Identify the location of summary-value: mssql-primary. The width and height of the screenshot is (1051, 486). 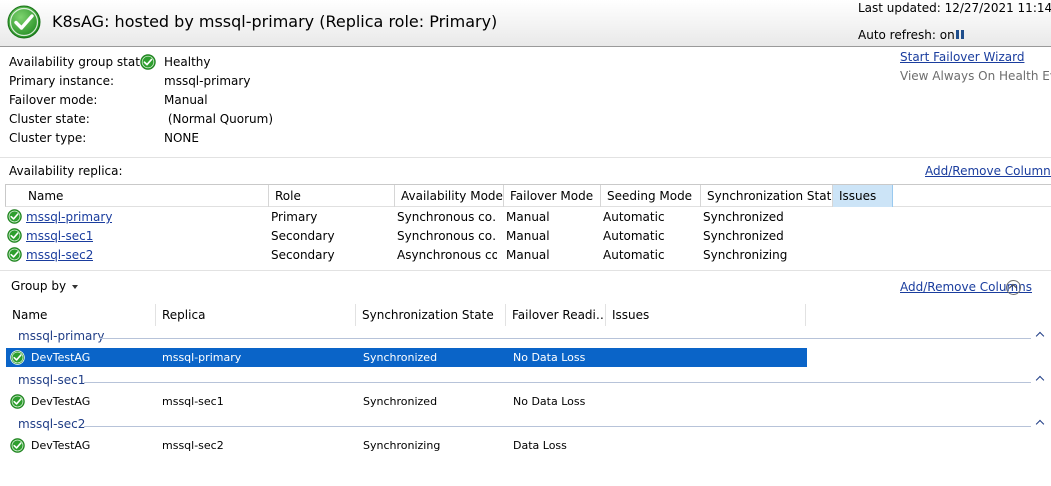
(207, 81).